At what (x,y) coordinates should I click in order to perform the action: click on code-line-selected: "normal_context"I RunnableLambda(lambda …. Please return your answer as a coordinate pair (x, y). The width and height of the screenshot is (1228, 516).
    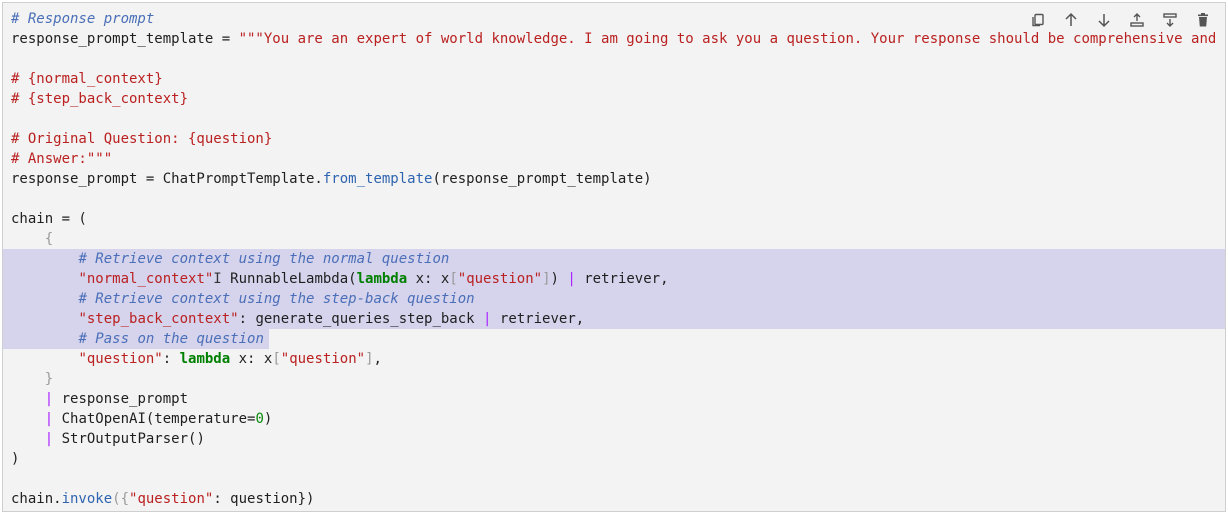
    Looking at the image, I should click on (614, 279).